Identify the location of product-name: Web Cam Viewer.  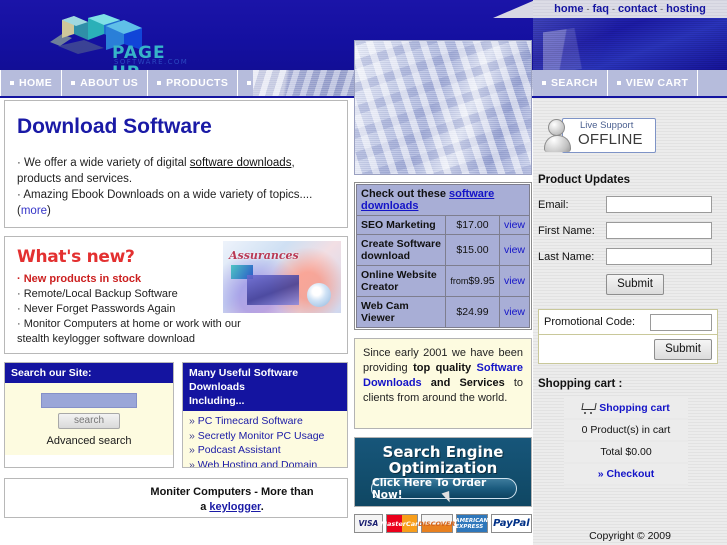
(401, 312).